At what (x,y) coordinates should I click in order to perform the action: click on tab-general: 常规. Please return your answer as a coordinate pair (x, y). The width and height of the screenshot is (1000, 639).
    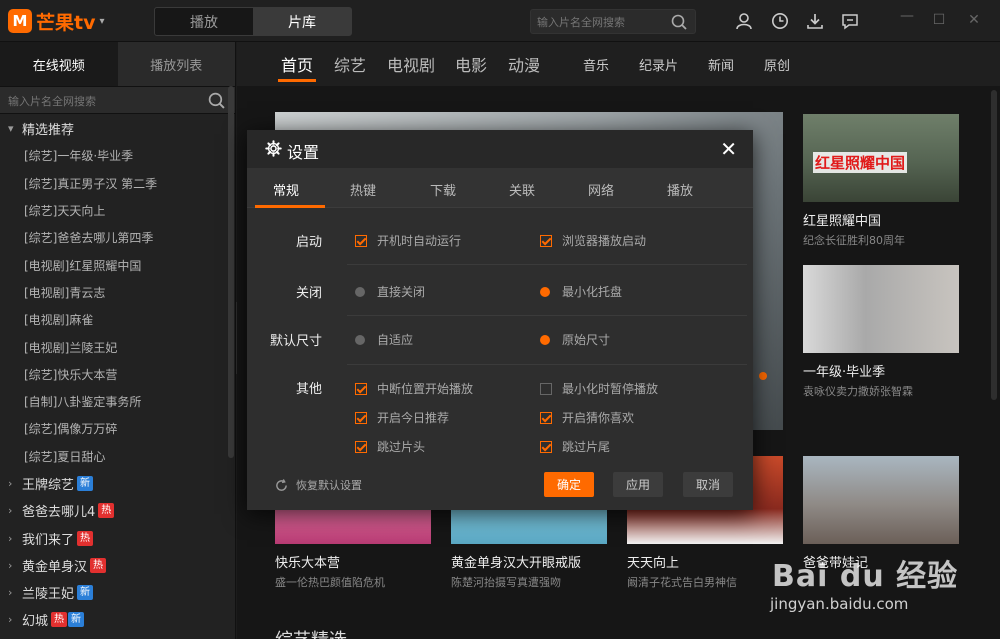
    Looking at the image, I should click on (286, 189).